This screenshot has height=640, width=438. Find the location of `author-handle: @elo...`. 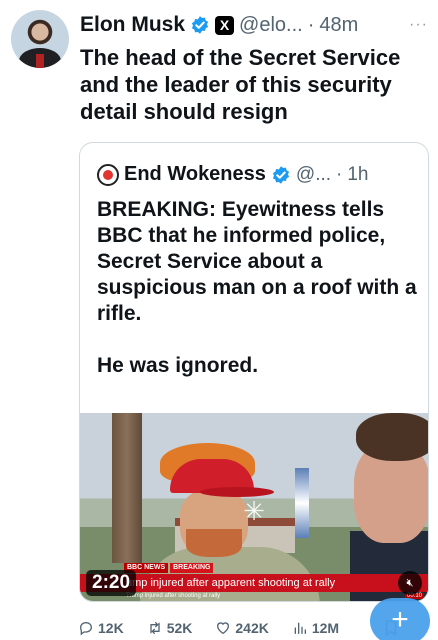

author-handle: @elo... is located at coordinates (271, 25).